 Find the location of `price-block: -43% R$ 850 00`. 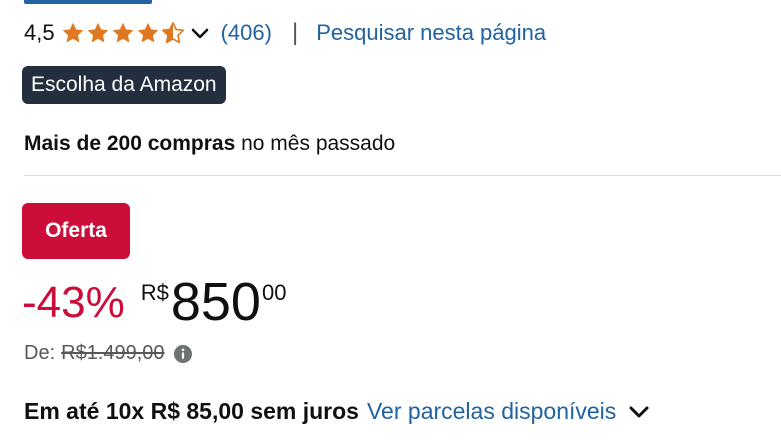

price-block: -43% R$ 850 00 is located at coordinates (154, 300).